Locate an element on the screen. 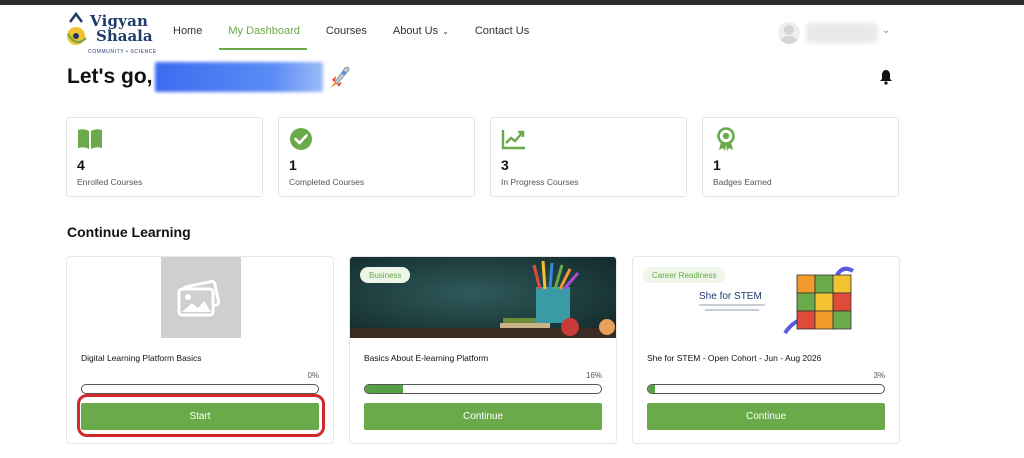  nav-courses-label: Courses is located at coordinates (346, 31).